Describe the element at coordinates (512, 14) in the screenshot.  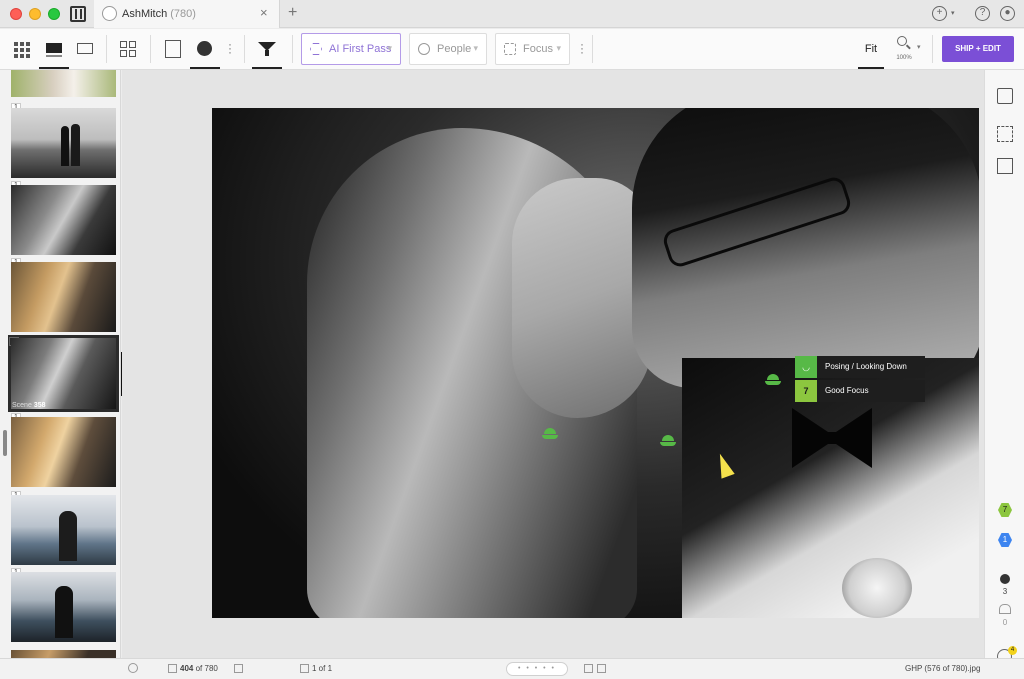
I see `title-bar: AshMitch (780) × + + ▾ ? ●` at that location.